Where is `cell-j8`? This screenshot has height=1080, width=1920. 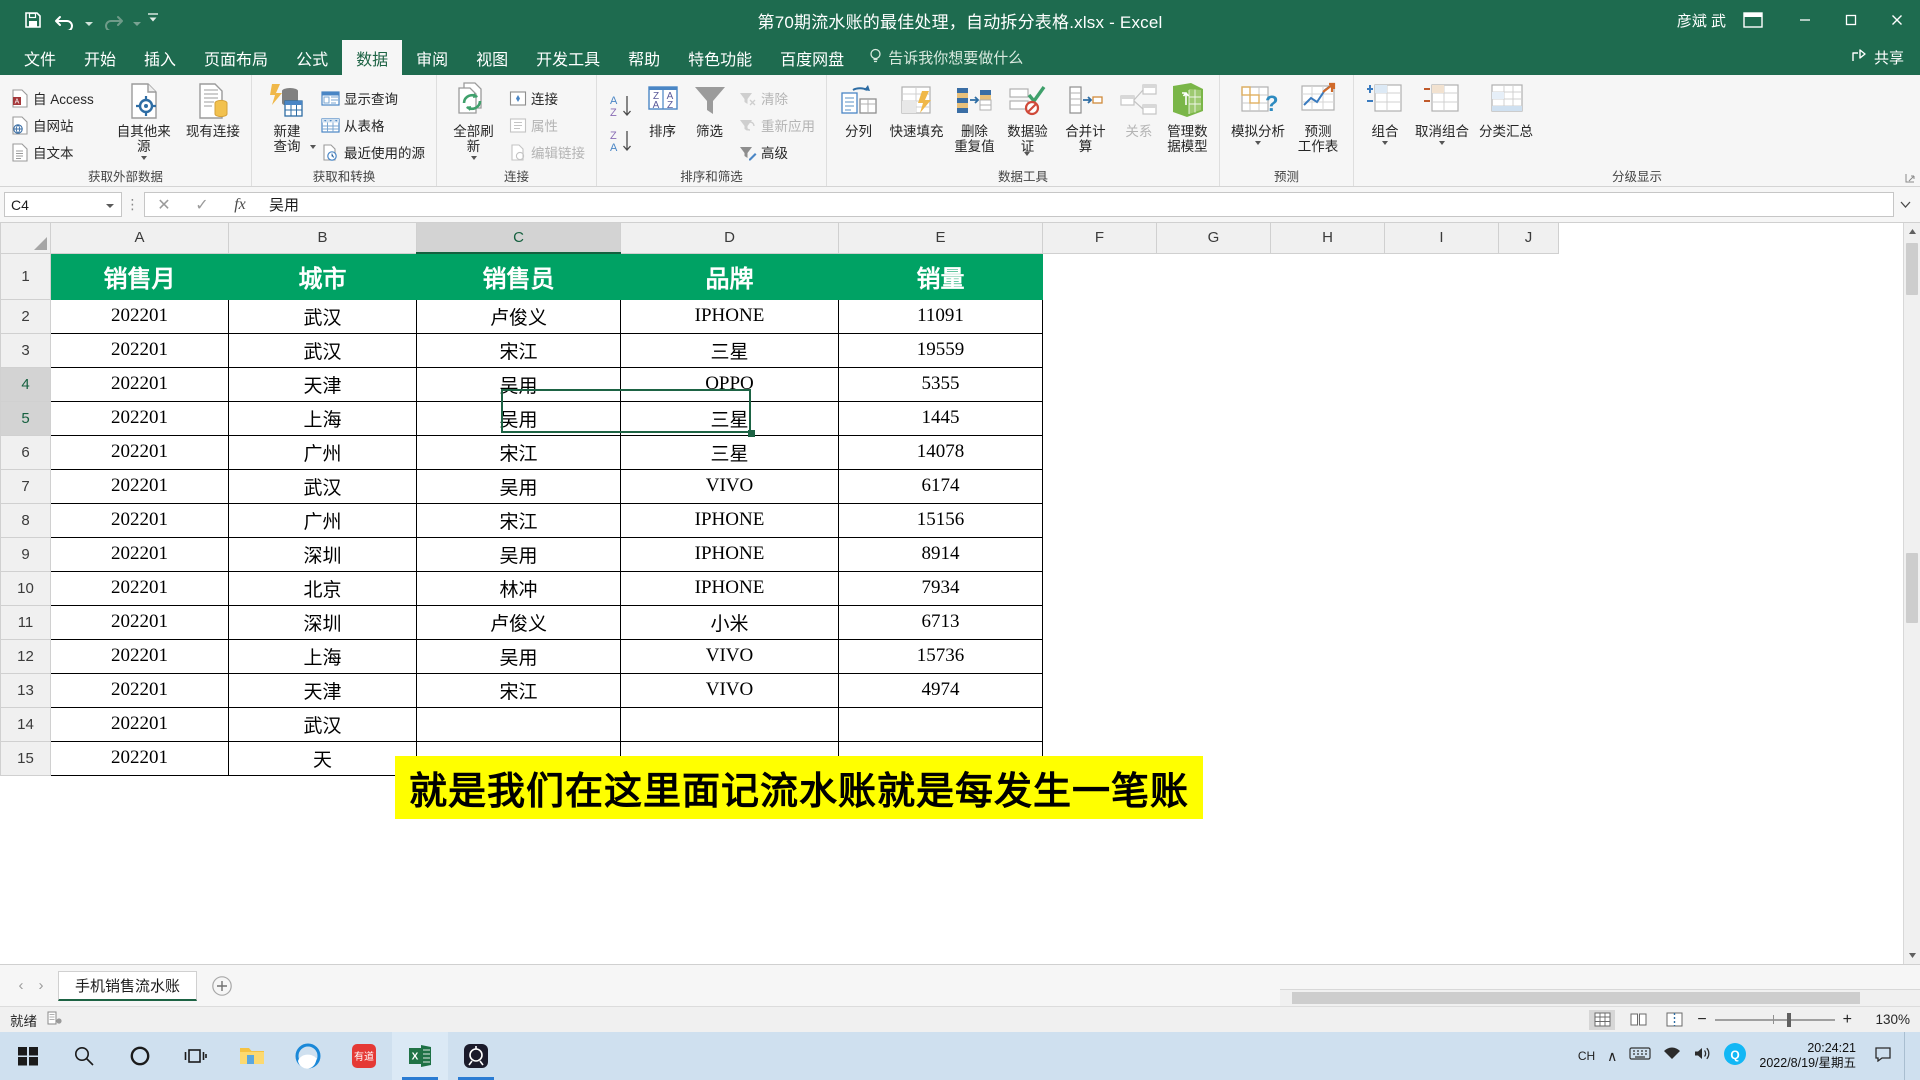 cell-j8 is located at coordinates (1528, 520).